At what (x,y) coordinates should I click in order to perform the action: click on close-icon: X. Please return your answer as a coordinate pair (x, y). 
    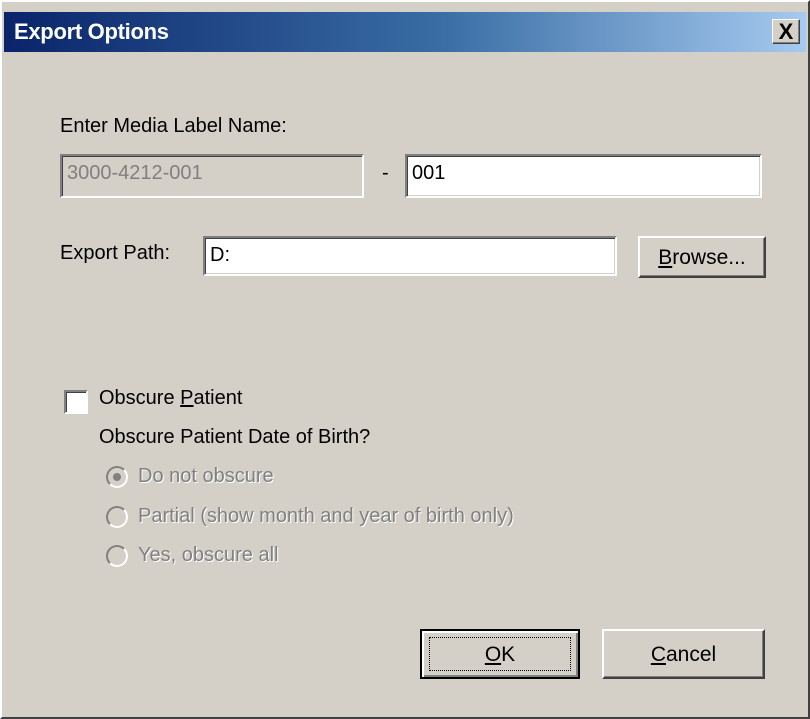
    Looking at the image, I should click on (786, 31).